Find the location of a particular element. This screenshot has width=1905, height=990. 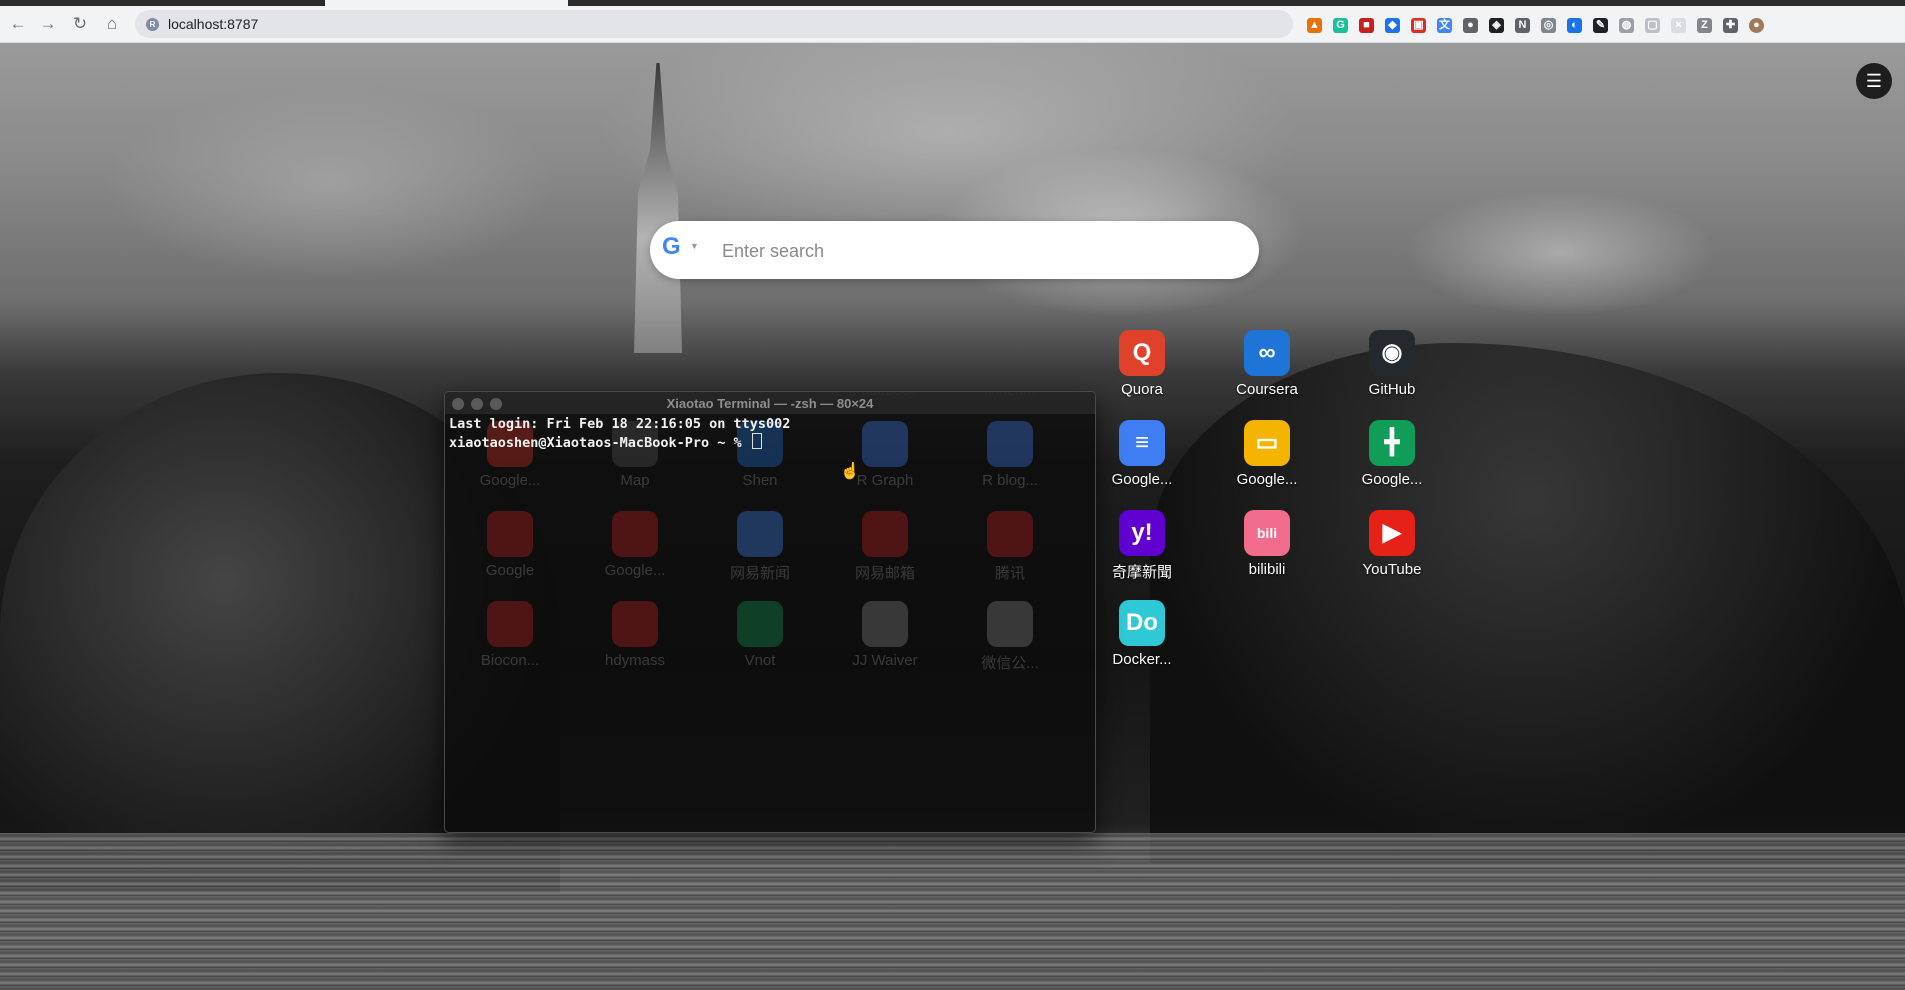

shortcut-icon: Q is located at coordinates (1142, 353).